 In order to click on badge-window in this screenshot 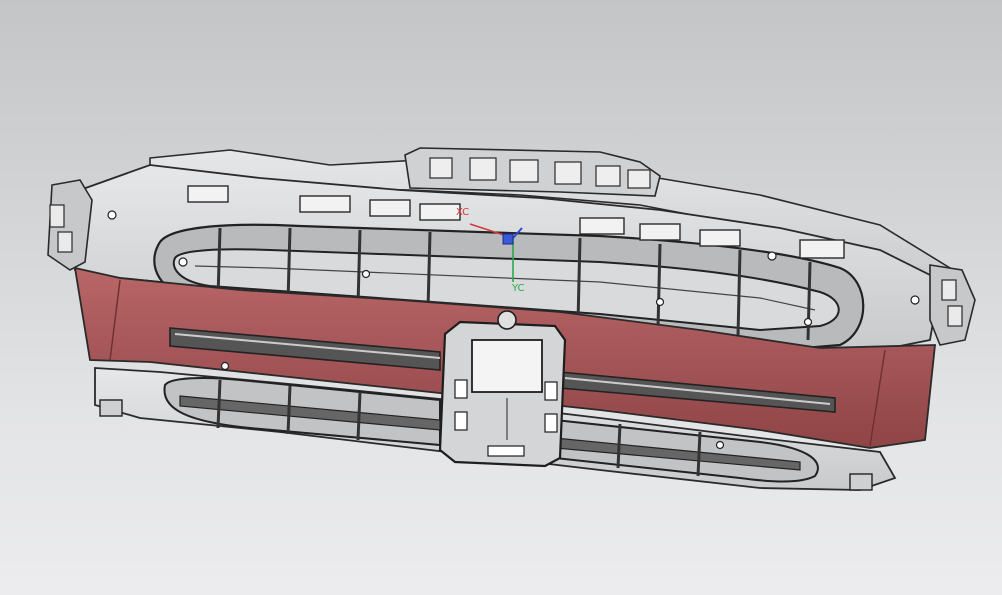, I will do `click(507, 366)`.